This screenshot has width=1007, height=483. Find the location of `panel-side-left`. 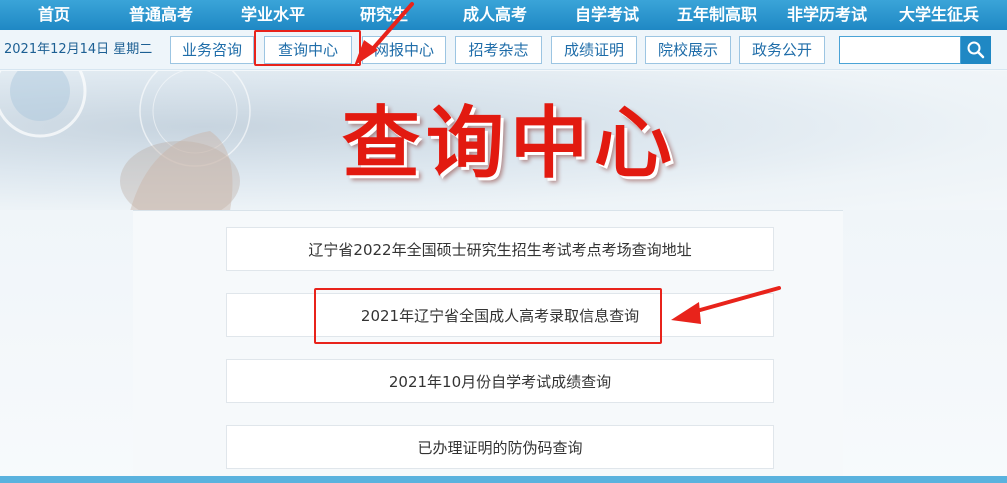

panel-side-left is located at coordinates (66, 346).